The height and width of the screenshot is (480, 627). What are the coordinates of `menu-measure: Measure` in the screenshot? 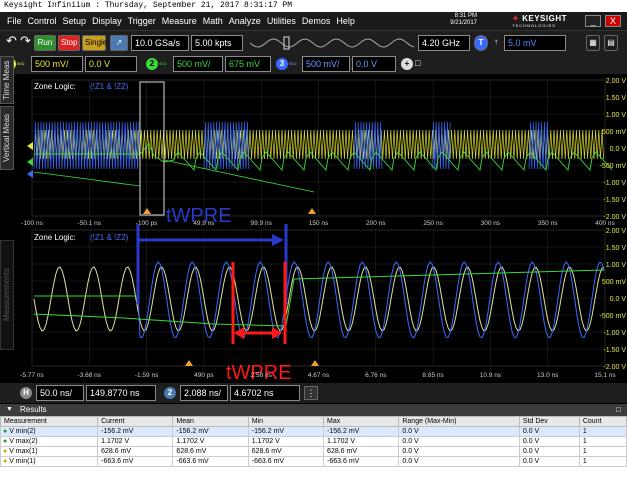 It's located at (179, 21).